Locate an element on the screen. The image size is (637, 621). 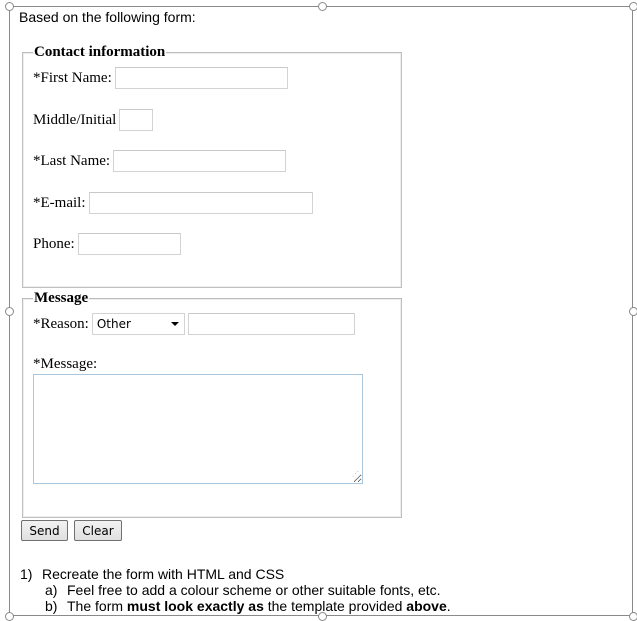
text-segment: The form is located at coordinates (97, 606).